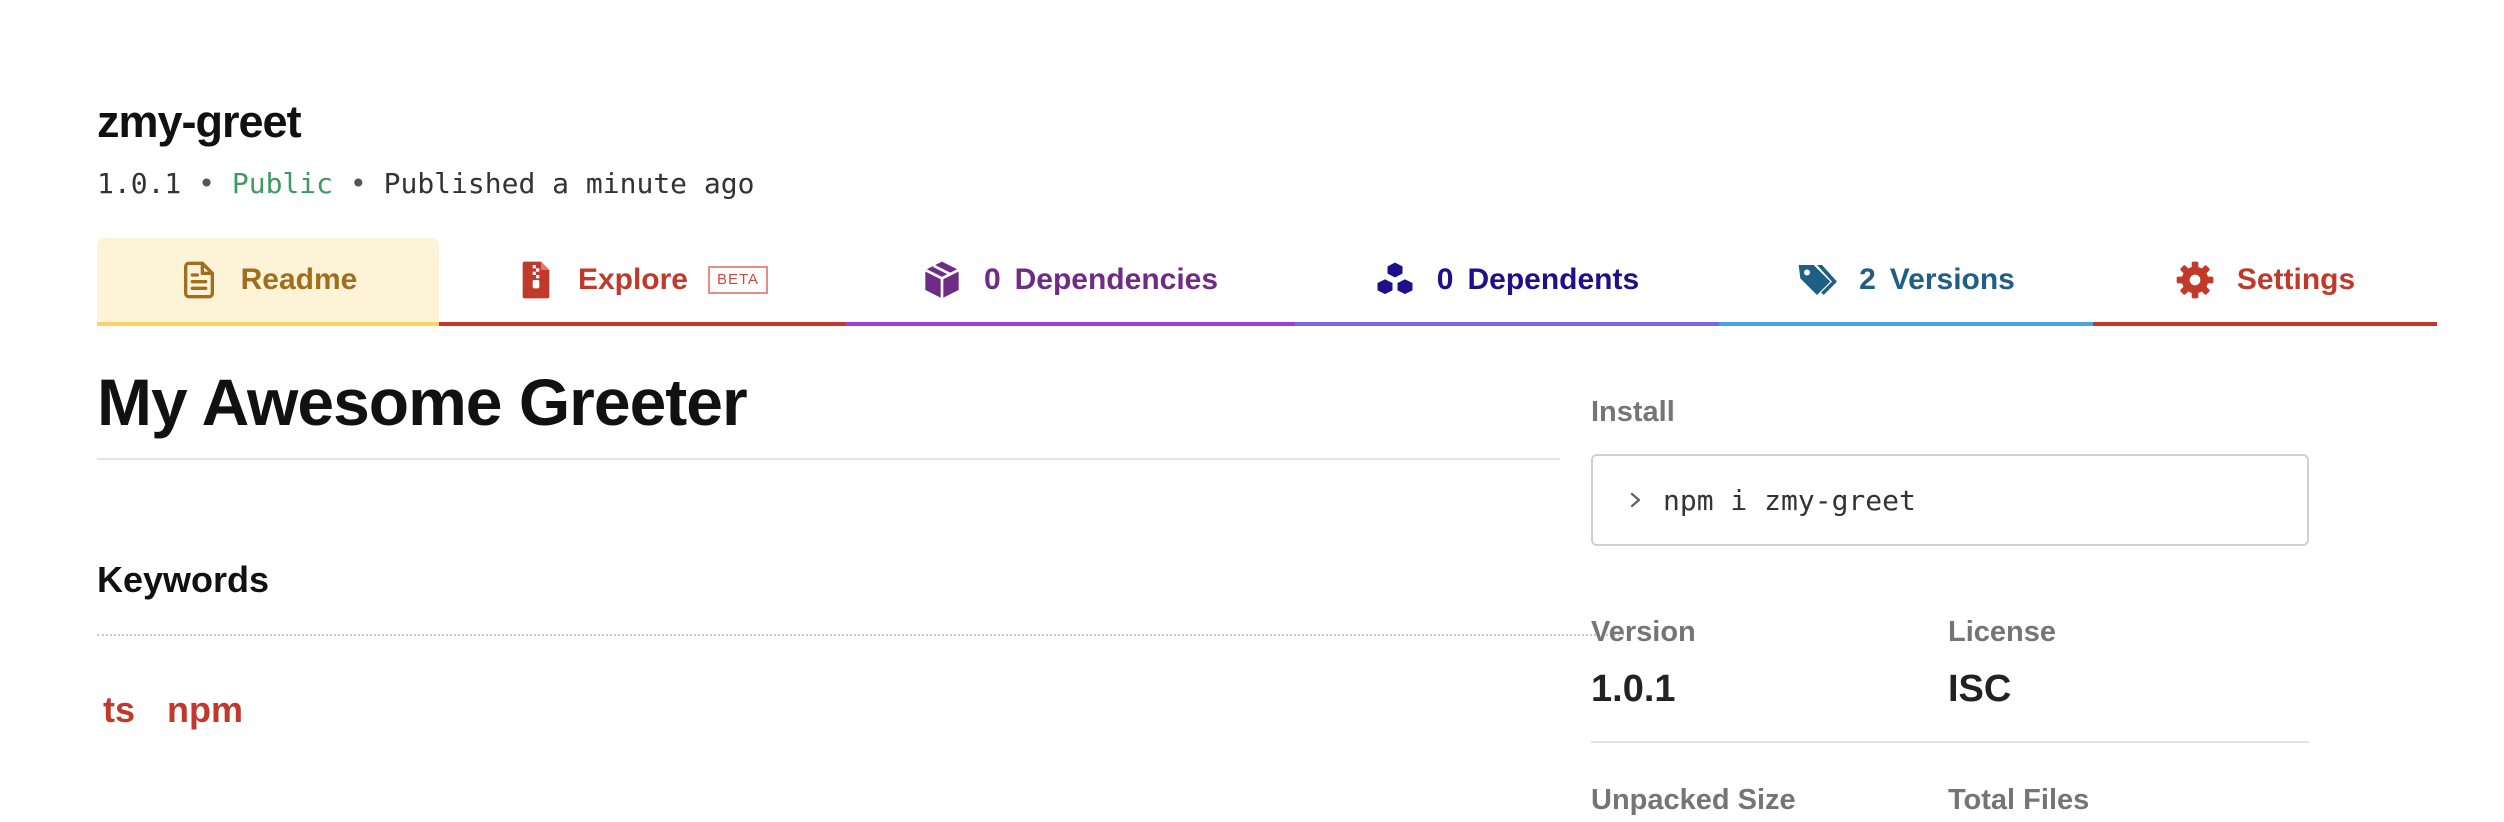 Image resolution: width=2504 pixels, height=822 pixels. I want to click on tab-dependents: 0 Dependents, so click(1507, 282).